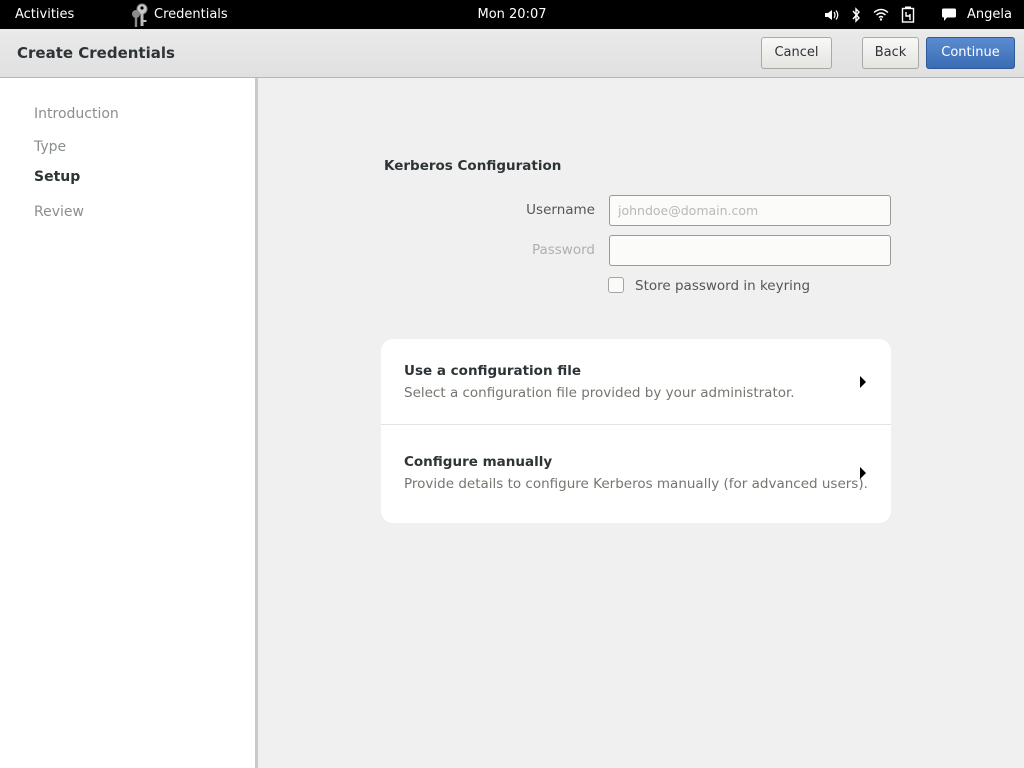  What do you see at coordinates (831, 15) in the screenshot?
I see `volume-icon` at bounding box center [831, 15].